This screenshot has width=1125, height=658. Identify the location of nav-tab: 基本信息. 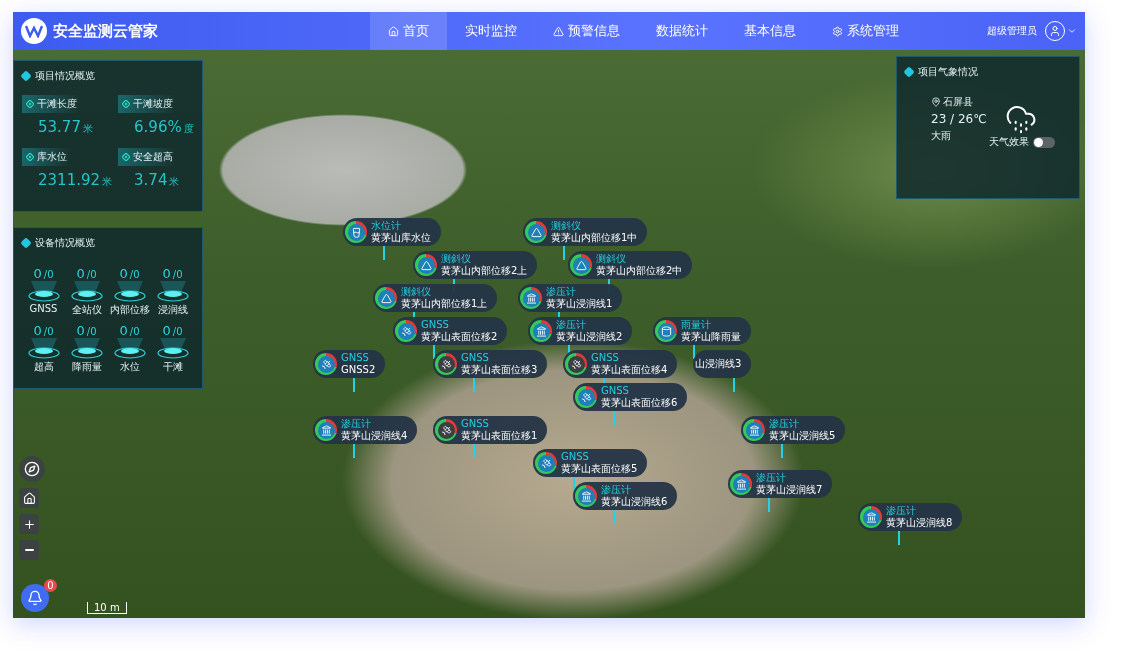
(770, 31).